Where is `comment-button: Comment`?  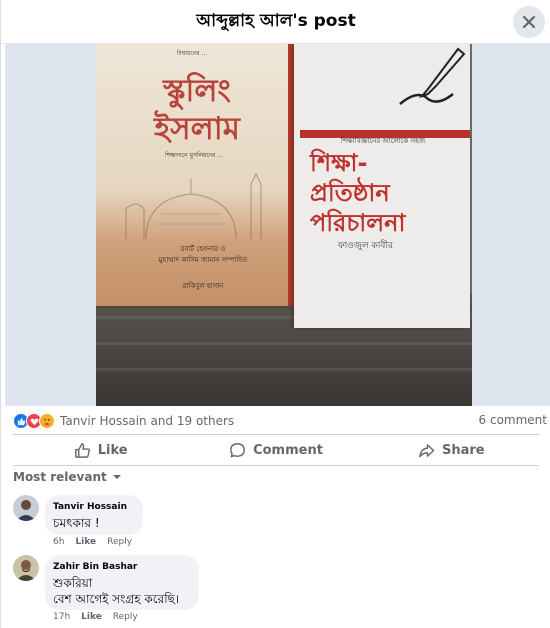
comment-button: Comment is located at coordinates (275, 450).